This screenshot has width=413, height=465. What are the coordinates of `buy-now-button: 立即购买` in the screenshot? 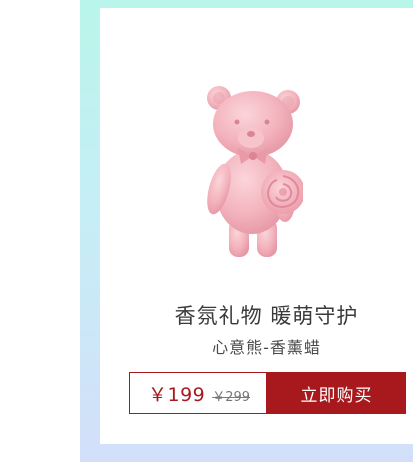 It's located at (336, 393).